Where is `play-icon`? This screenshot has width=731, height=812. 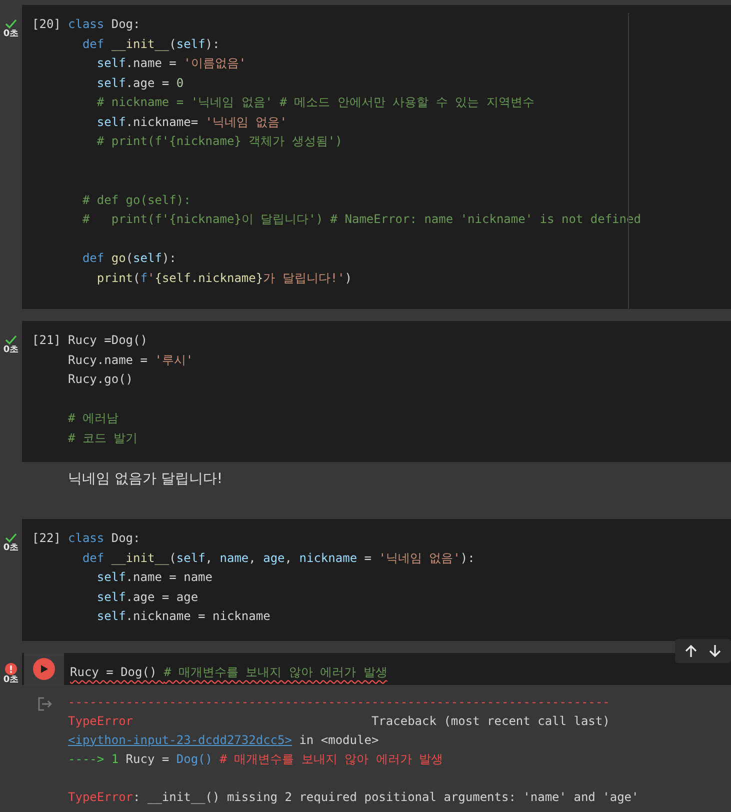
play-icon is located at coordinates (44, 669).